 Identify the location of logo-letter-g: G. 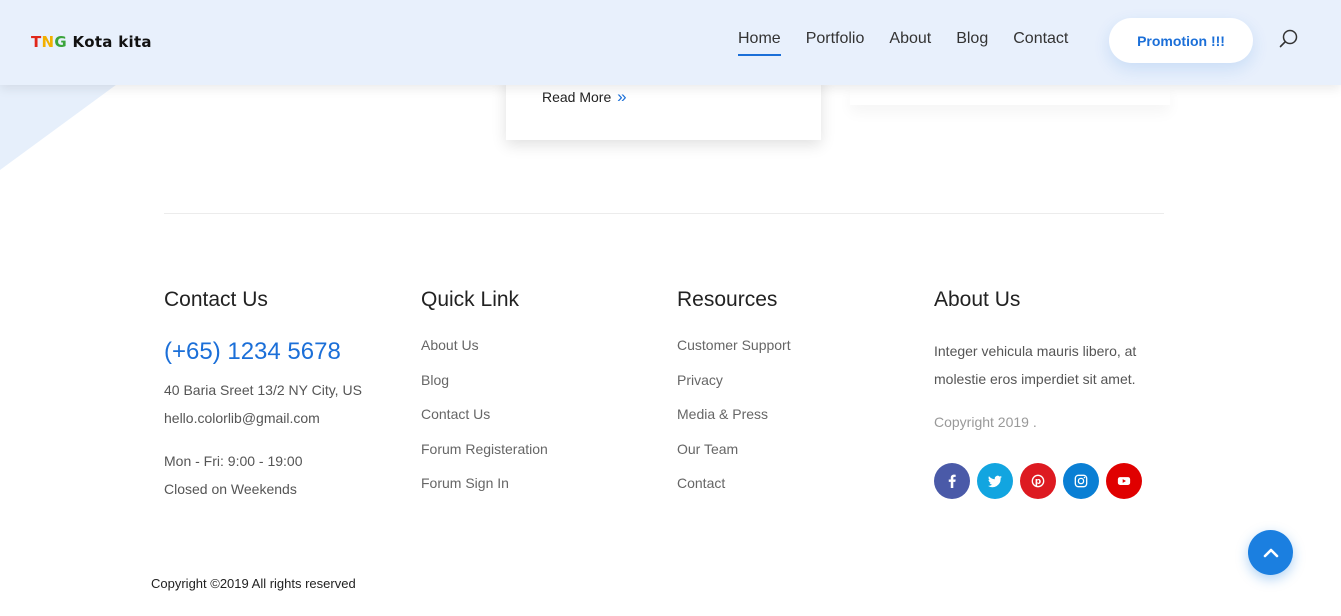
(61, 42).